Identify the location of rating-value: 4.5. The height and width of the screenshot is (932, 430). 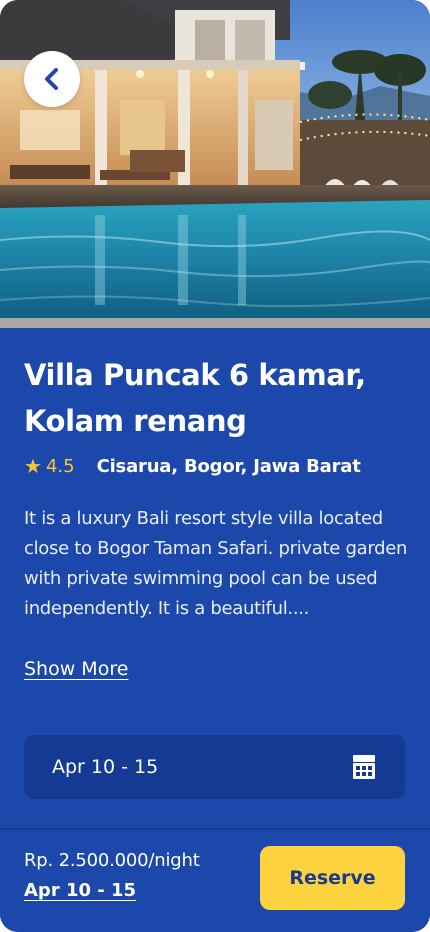
(60, 466).